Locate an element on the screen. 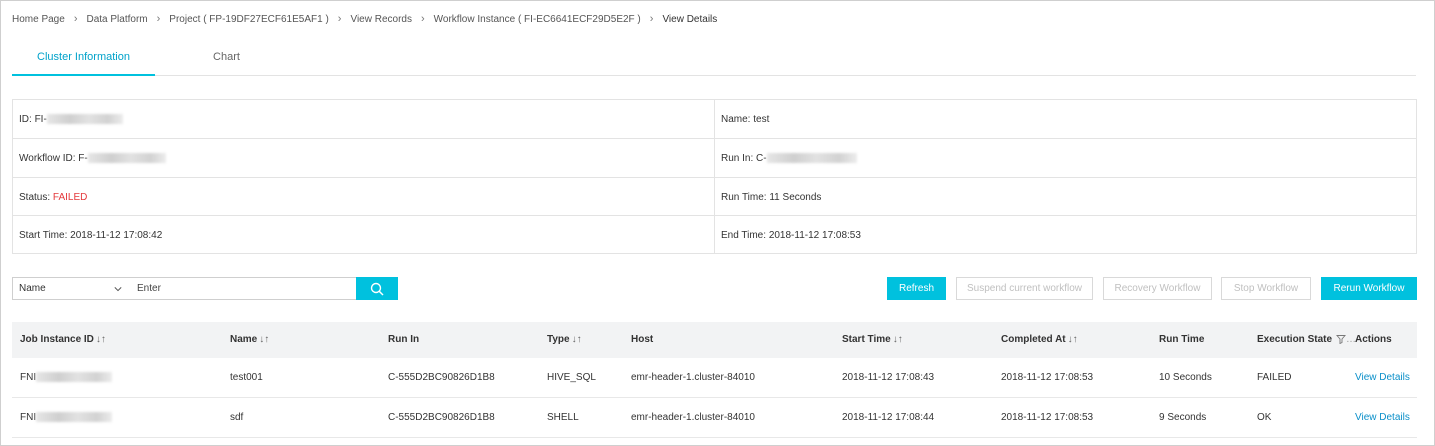 This screenshot has height=446, width=1435. info-start-time-value: 2018-11-12 17:08:42 is located at coordinates (116, 235).